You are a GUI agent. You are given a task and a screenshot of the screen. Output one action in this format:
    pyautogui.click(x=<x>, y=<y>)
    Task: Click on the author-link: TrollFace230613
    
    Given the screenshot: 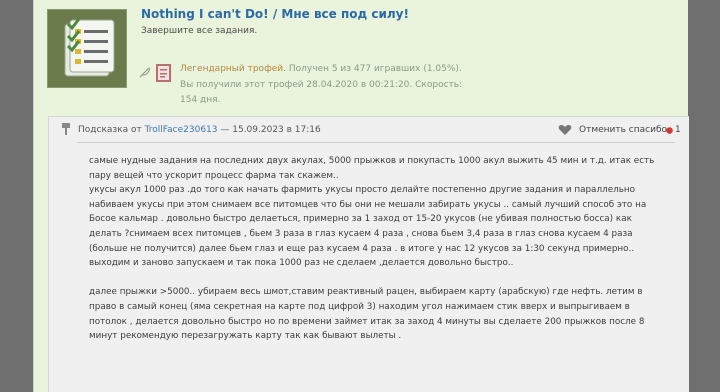 What is the action you would take?
    pyautogui.click(x=181, y=130)
    